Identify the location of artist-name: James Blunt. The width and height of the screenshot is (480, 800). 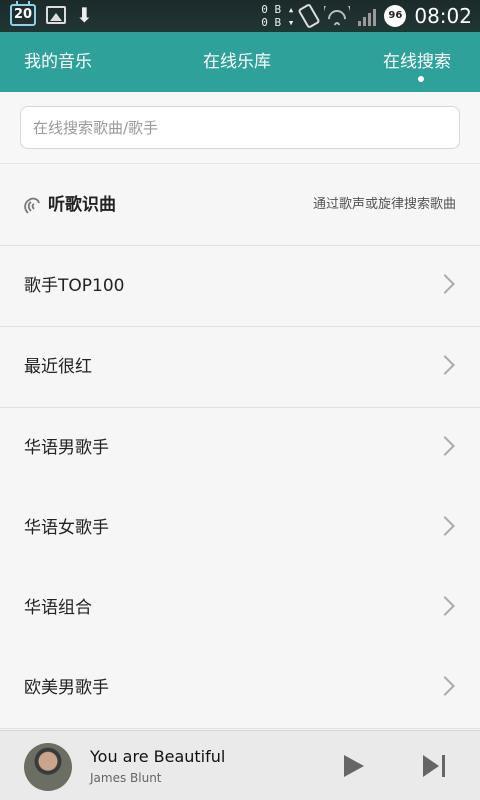
(126, 778).